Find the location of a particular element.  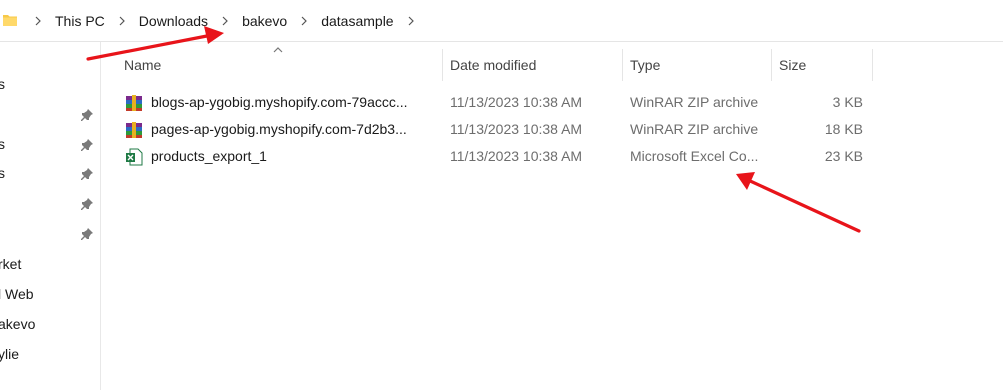

column-header-name: Name is located at coordinates (279, 65).